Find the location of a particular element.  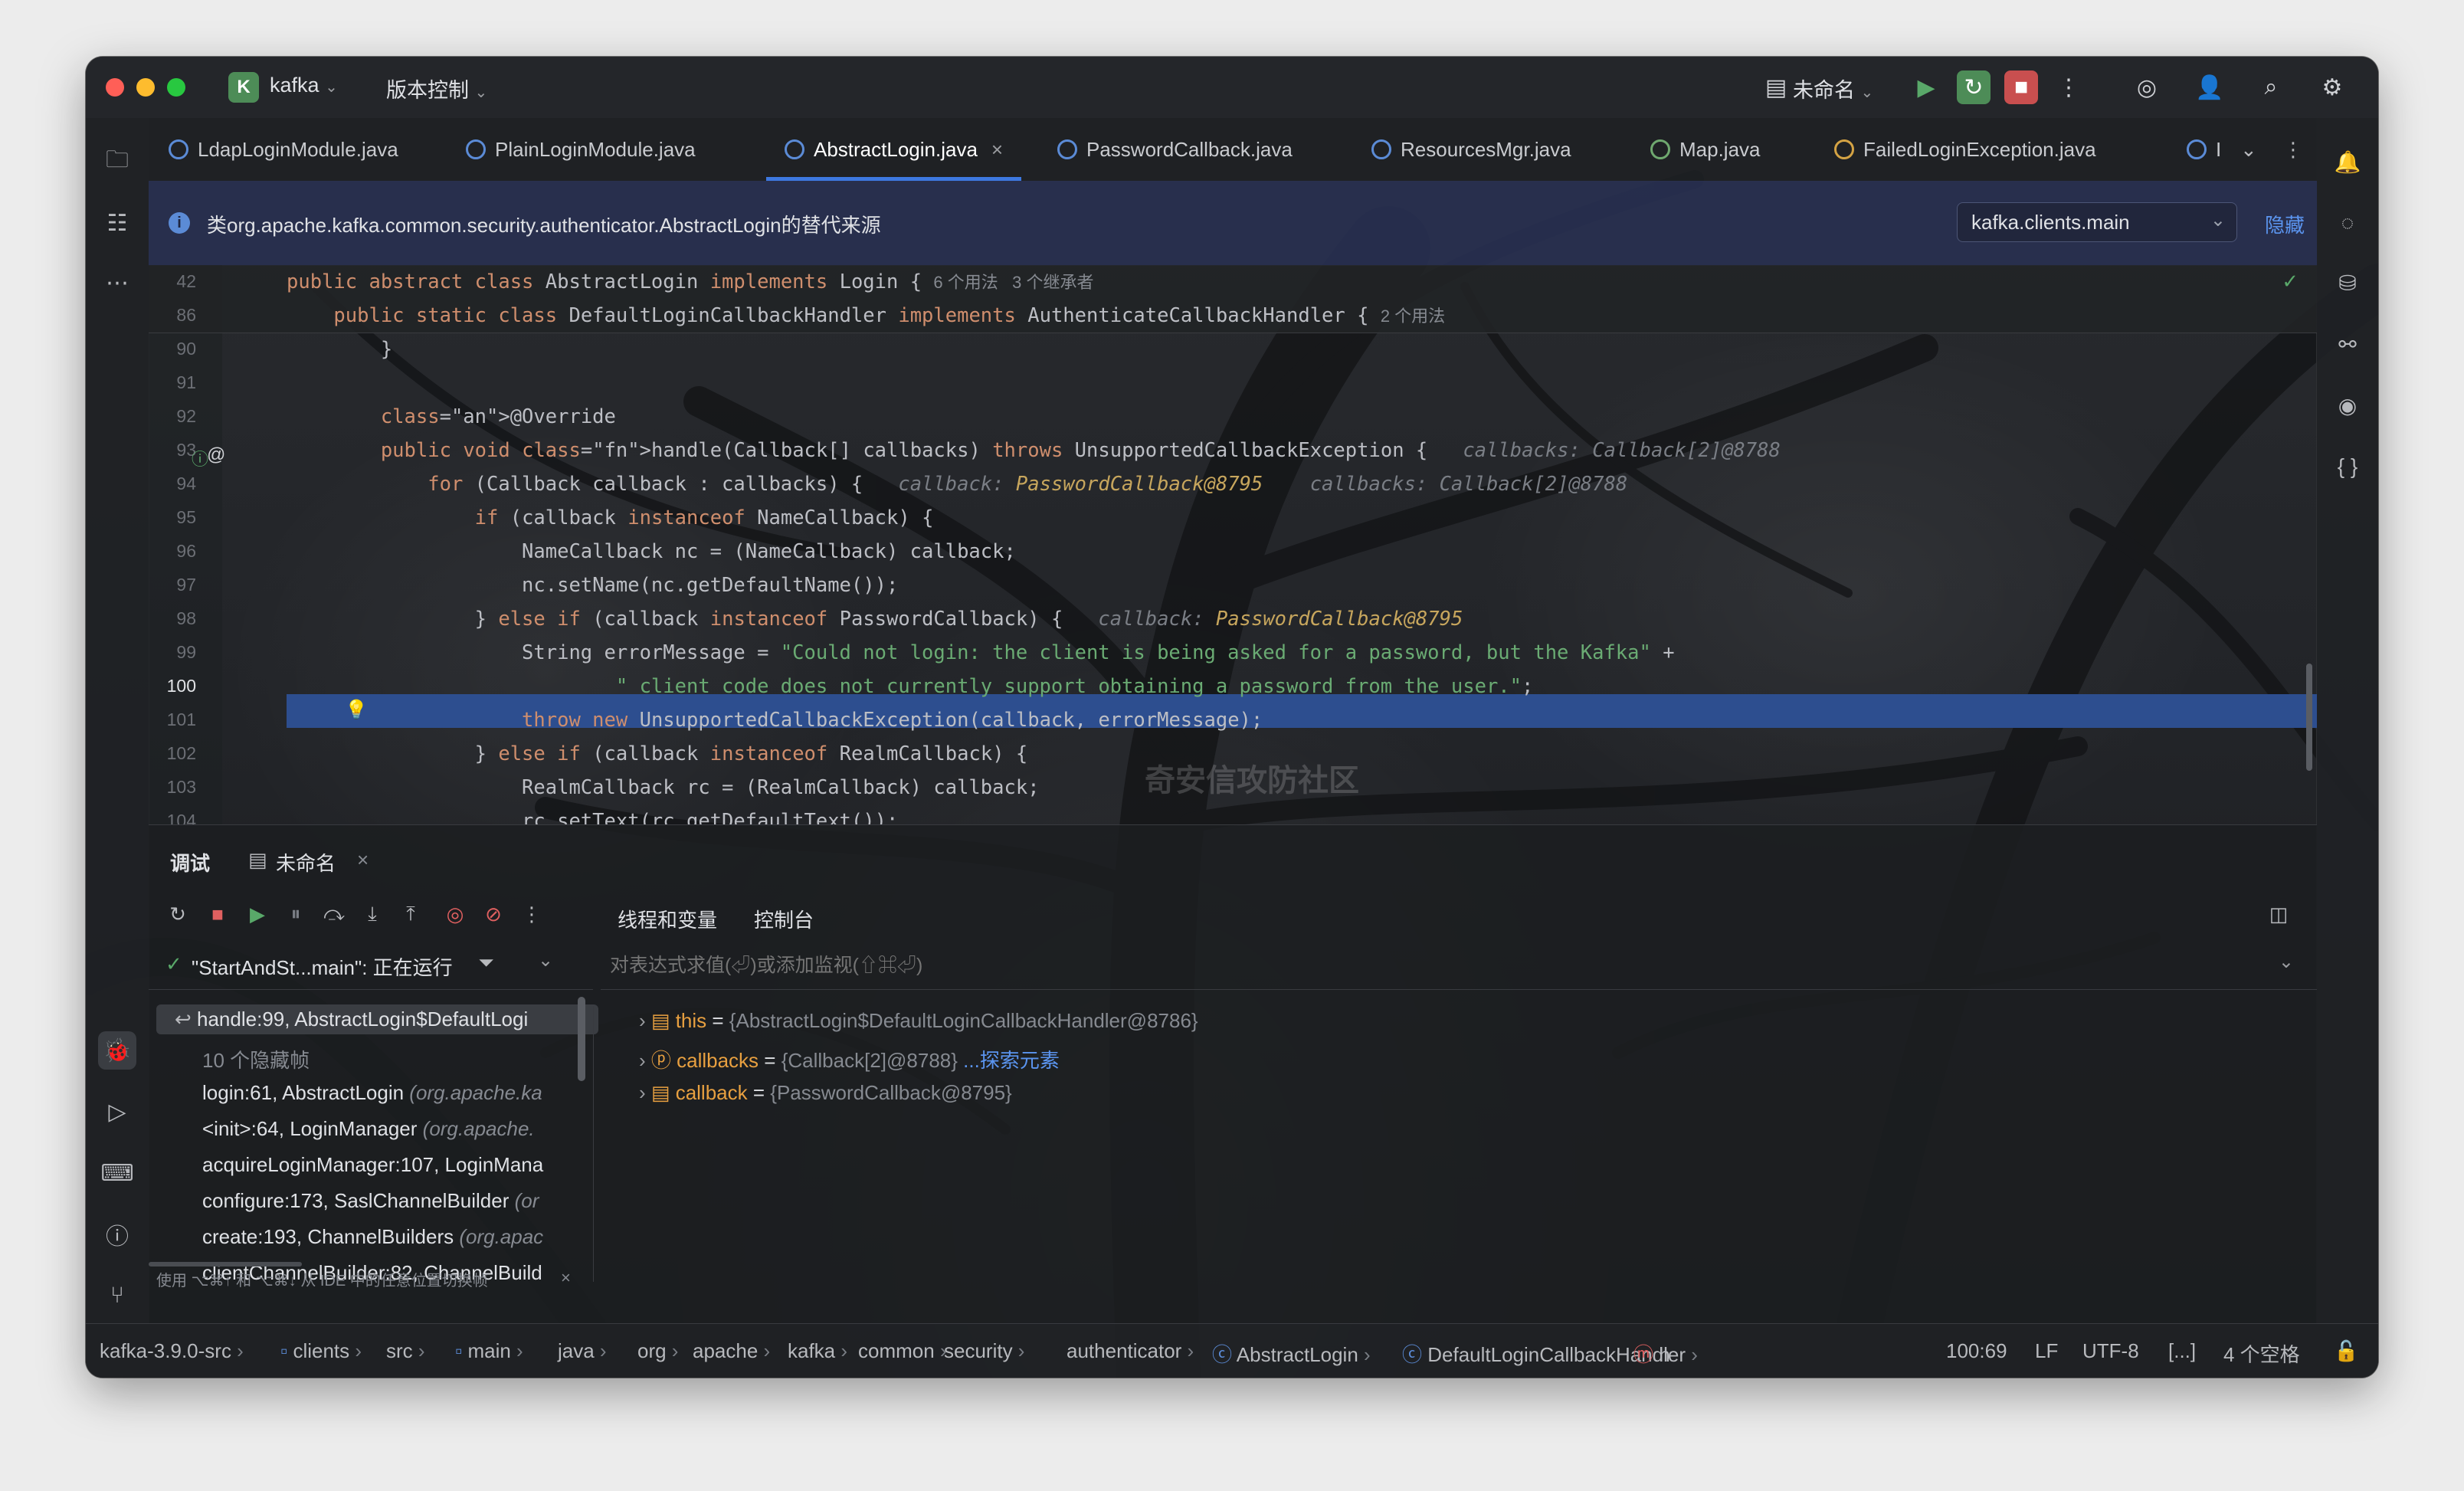

close-session-icon: × is located at coordinates (363, 860).